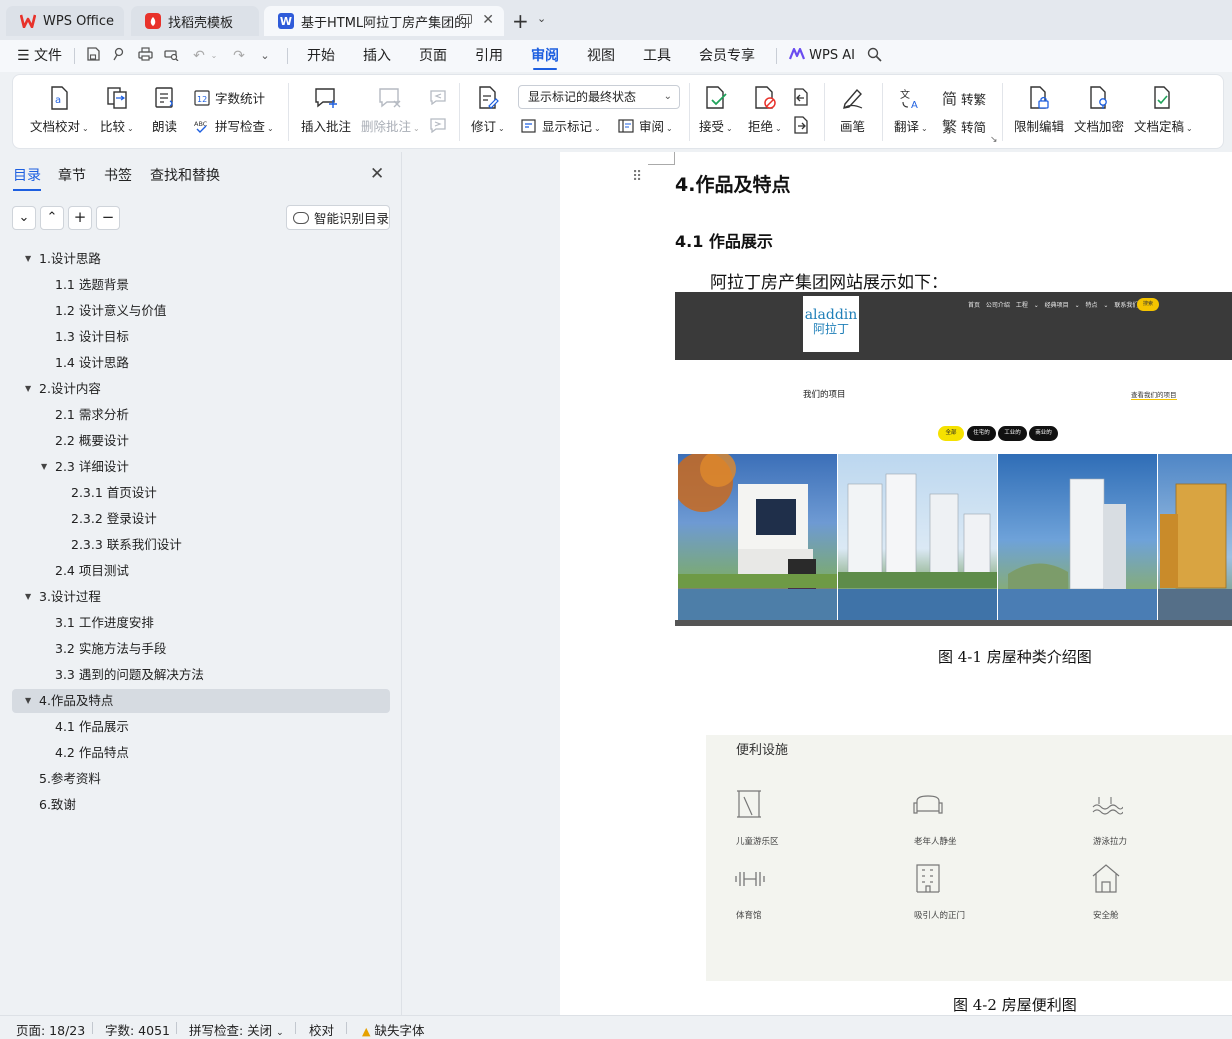 This screenshot has width=1232, height=1039. Describe the element at coordinates (195, 363) in the screenshot. I see `toc-item: 1.4 设计思路` at that location.